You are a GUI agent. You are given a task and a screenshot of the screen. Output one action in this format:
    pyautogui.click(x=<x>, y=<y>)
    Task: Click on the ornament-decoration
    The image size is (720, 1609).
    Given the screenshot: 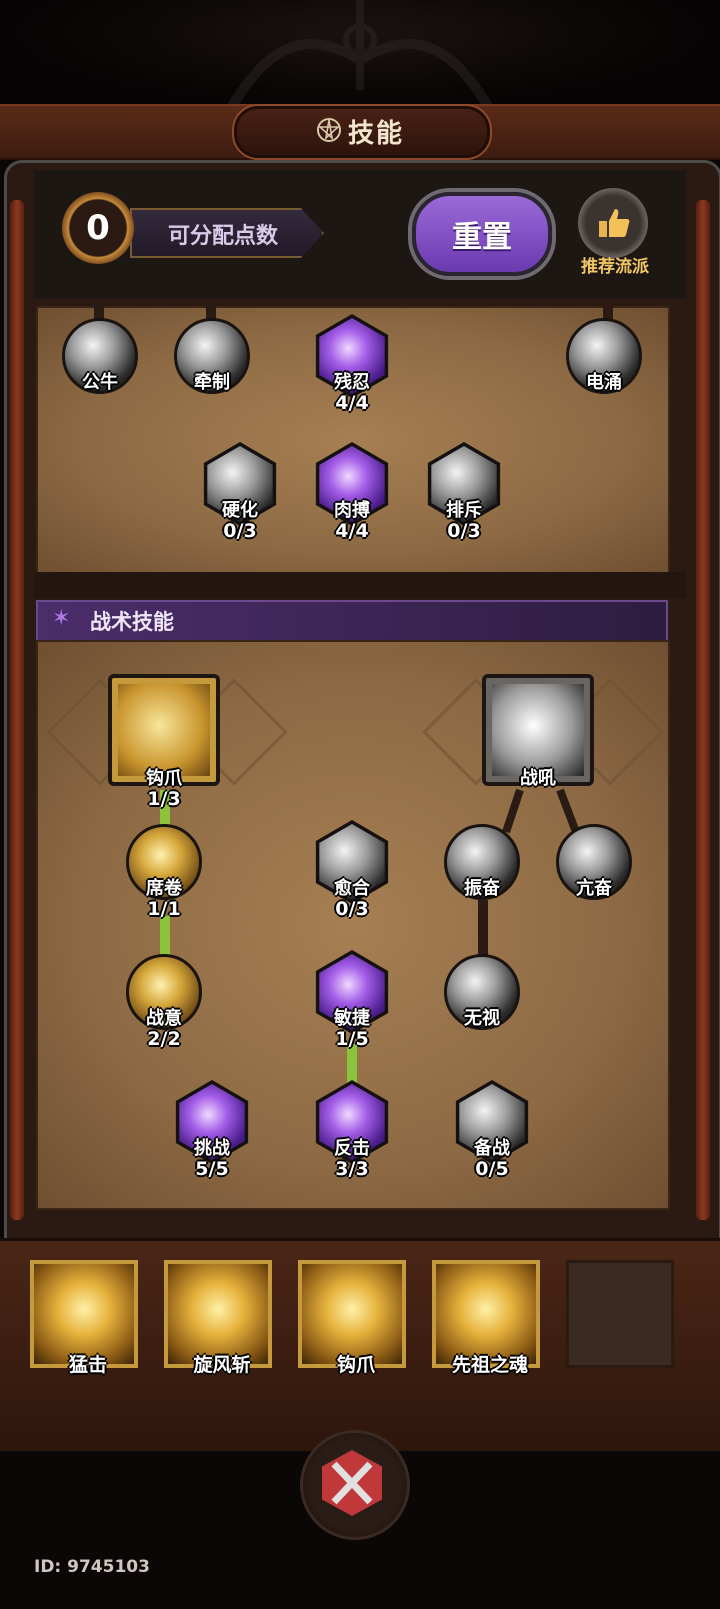 What is the action you would take?
    pyautogui.click(x=360, y=55)
    